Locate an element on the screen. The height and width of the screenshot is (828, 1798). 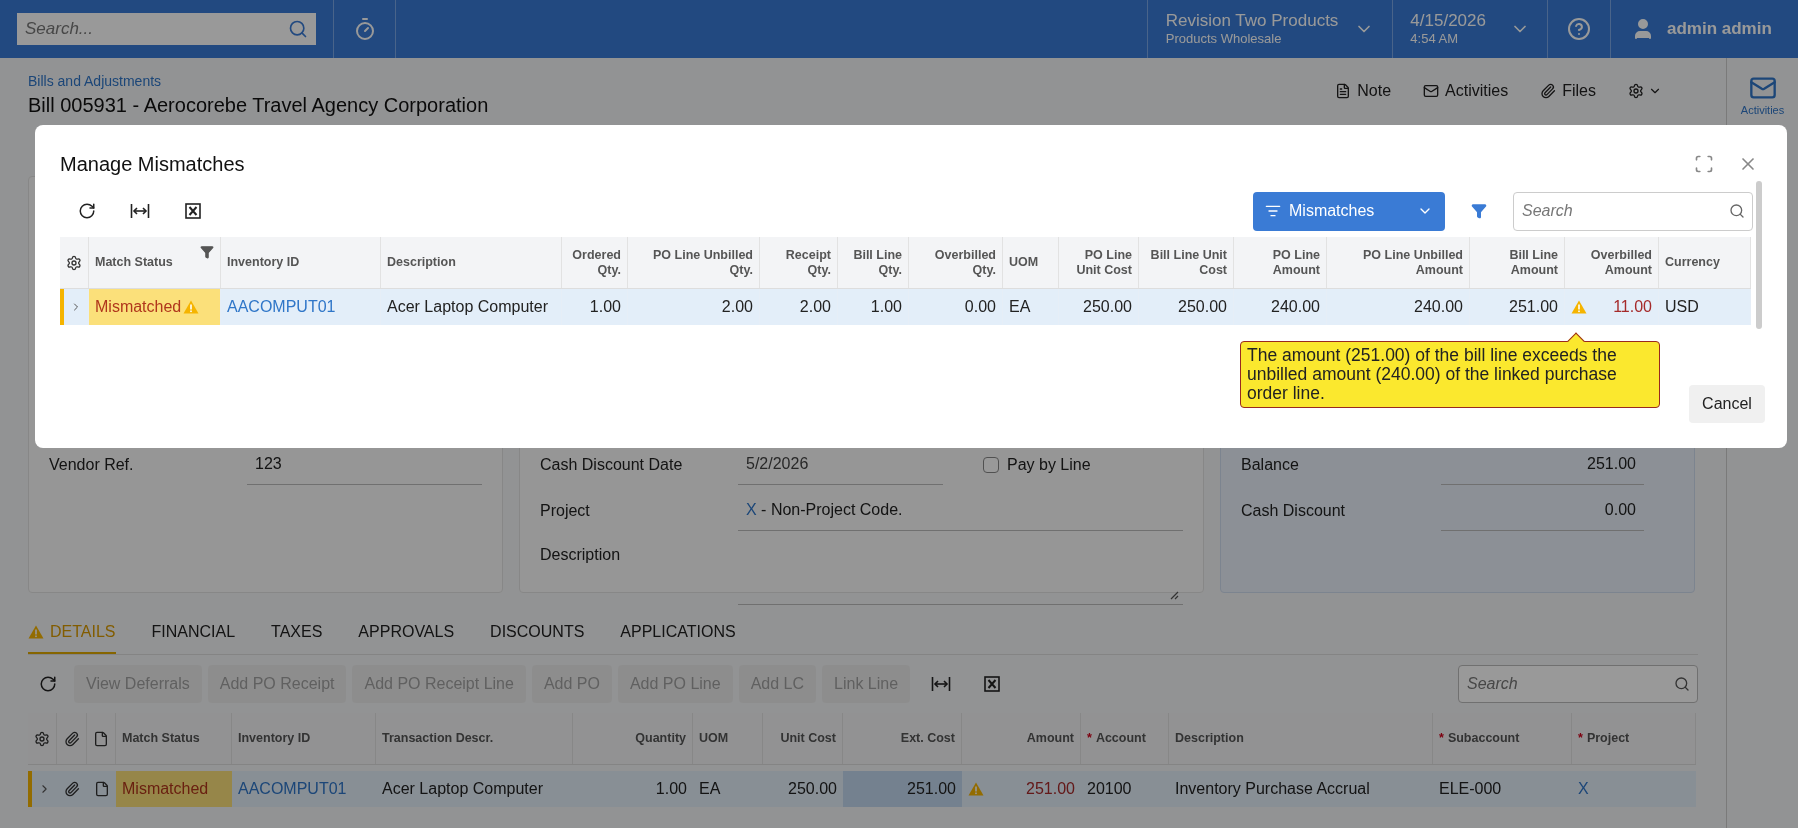
settings-menu-button is located at coordinates (1645, 91).